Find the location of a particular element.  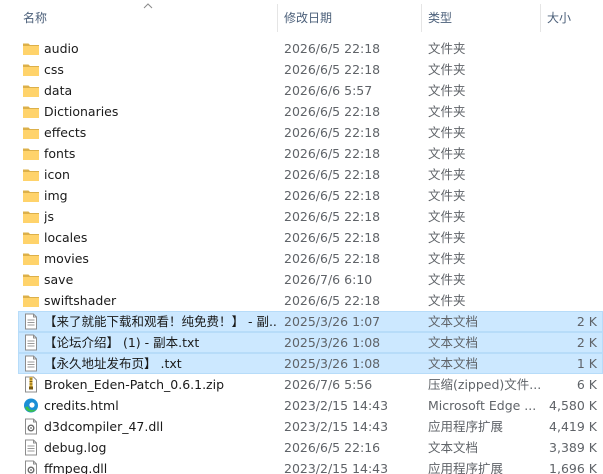

file-row: ffmpeg.dll 2023/2/15 14:43 应用程序扩展 1,696 K is located at coordinates (301, 466).